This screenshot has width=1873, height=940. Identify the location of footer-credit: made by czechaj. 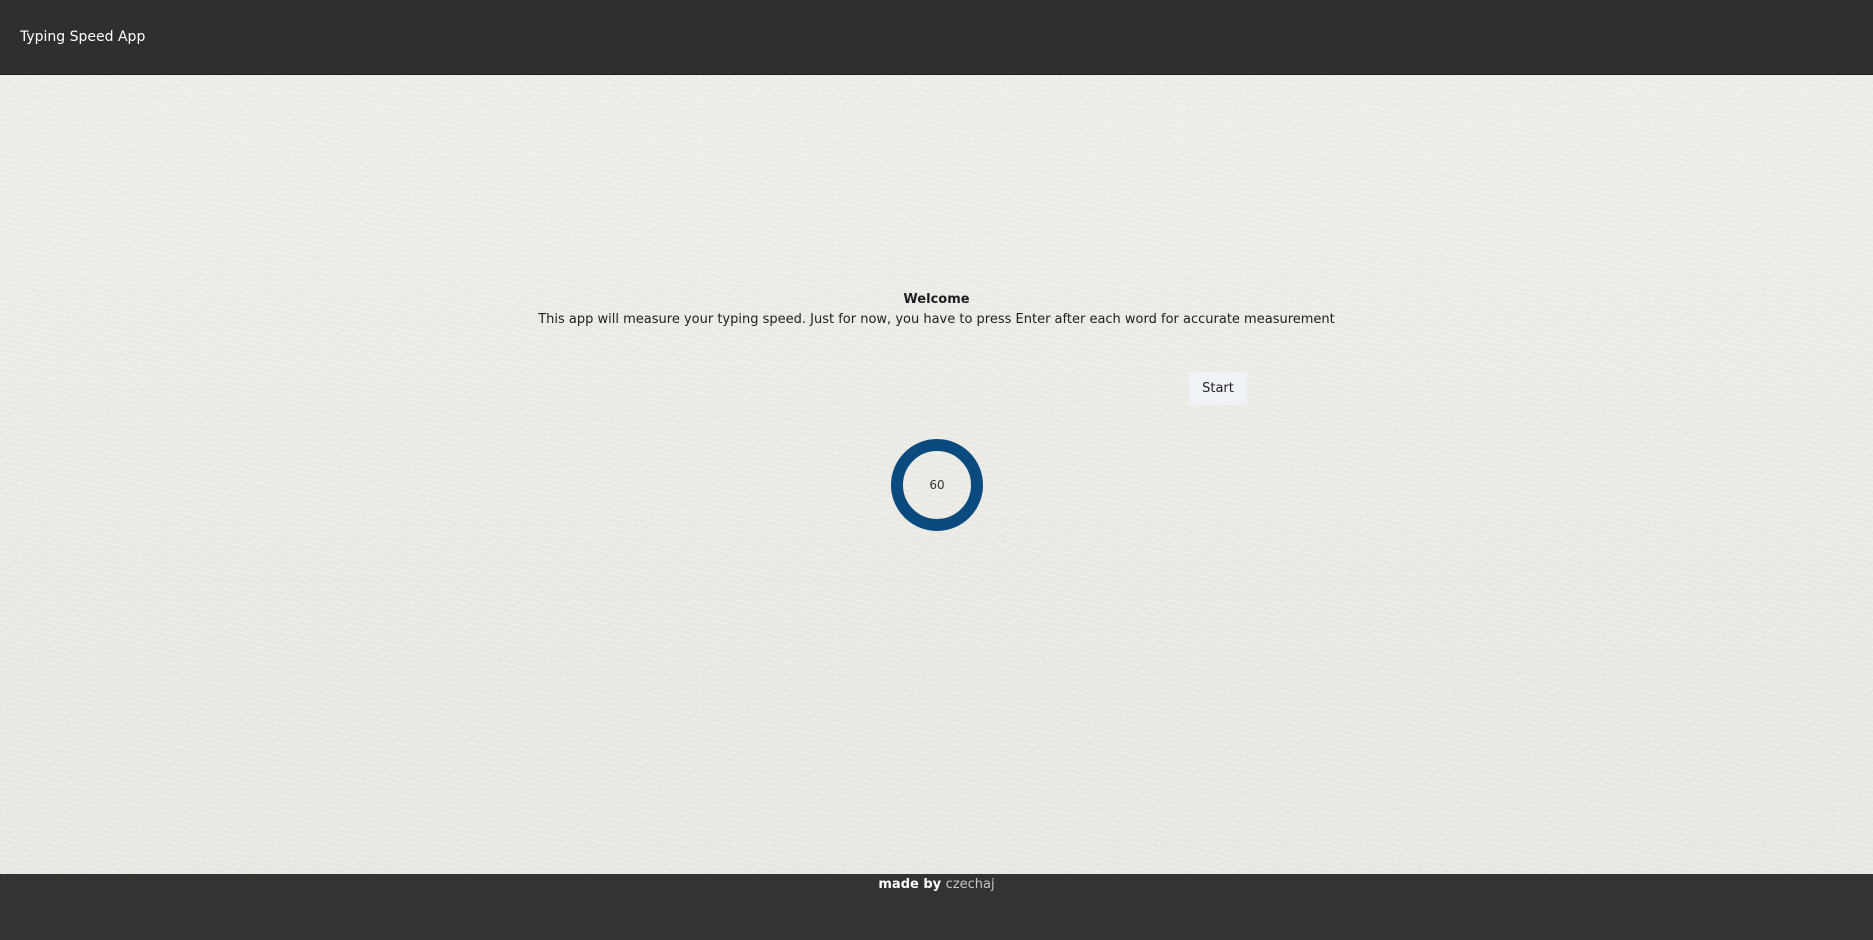
(936, 884).